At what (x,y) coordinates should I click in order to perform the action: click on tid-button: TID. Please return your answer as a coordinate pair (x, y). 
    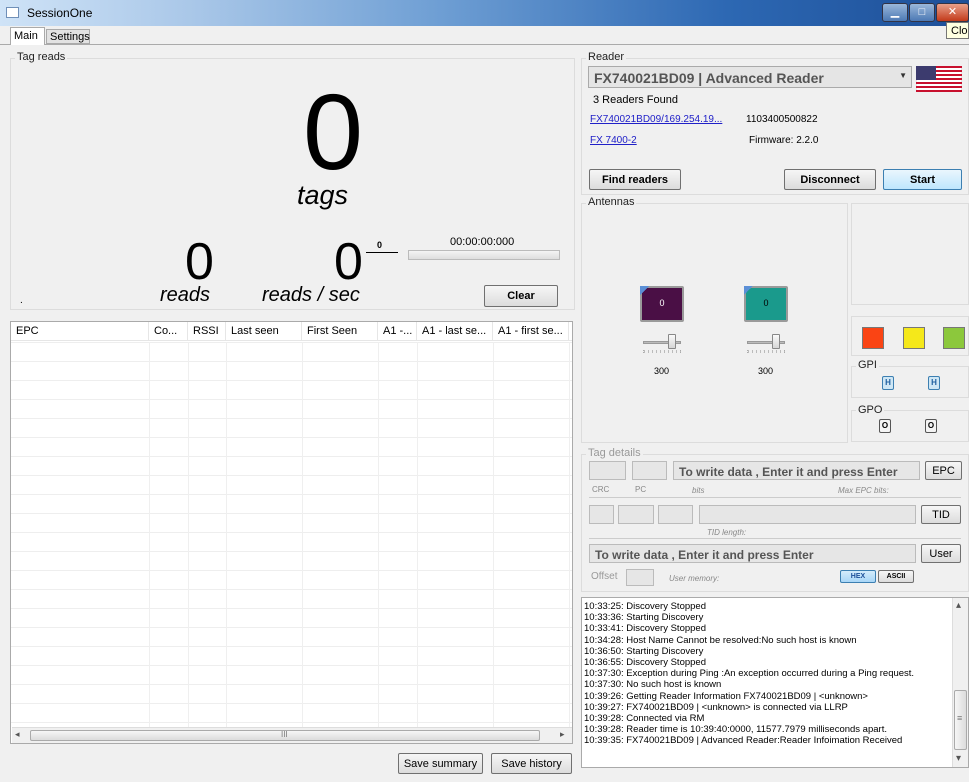
    Looking at the image, I should click on (941, 514).